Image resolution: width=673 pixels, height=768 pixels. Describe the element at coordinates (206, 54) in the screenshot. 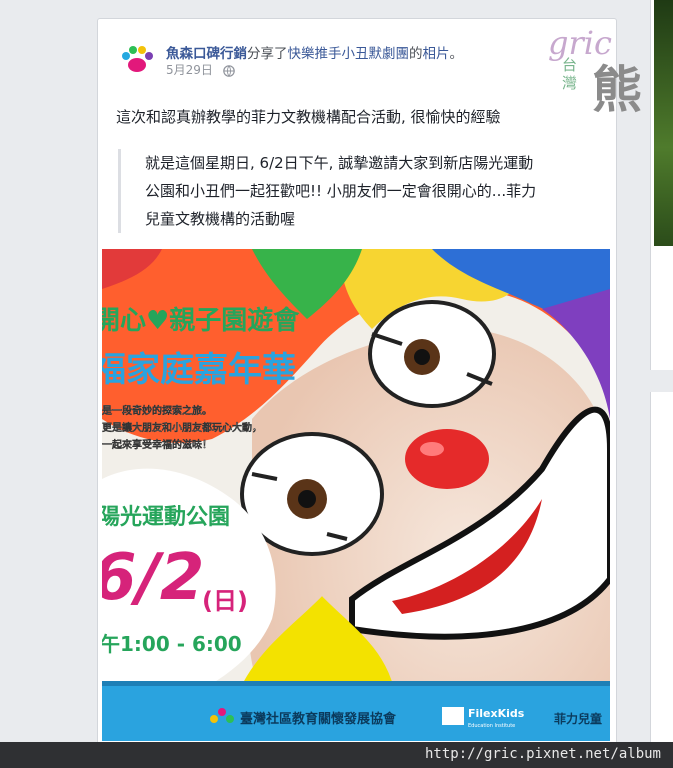

I see `author-link: 魚森口碑行銷` at that location.